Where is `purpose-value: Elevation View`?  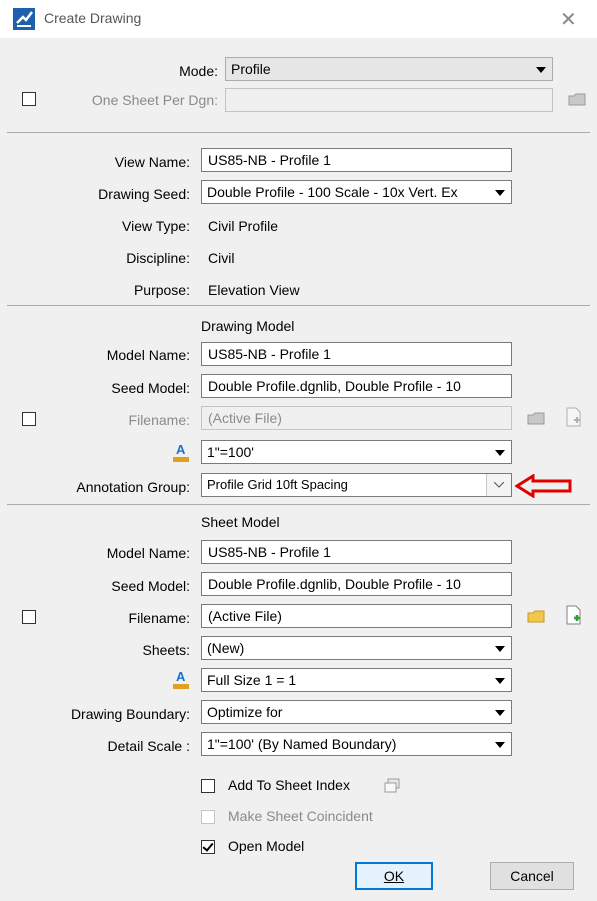
purpose-value: Elevation View is located at coordinates (254, 290).